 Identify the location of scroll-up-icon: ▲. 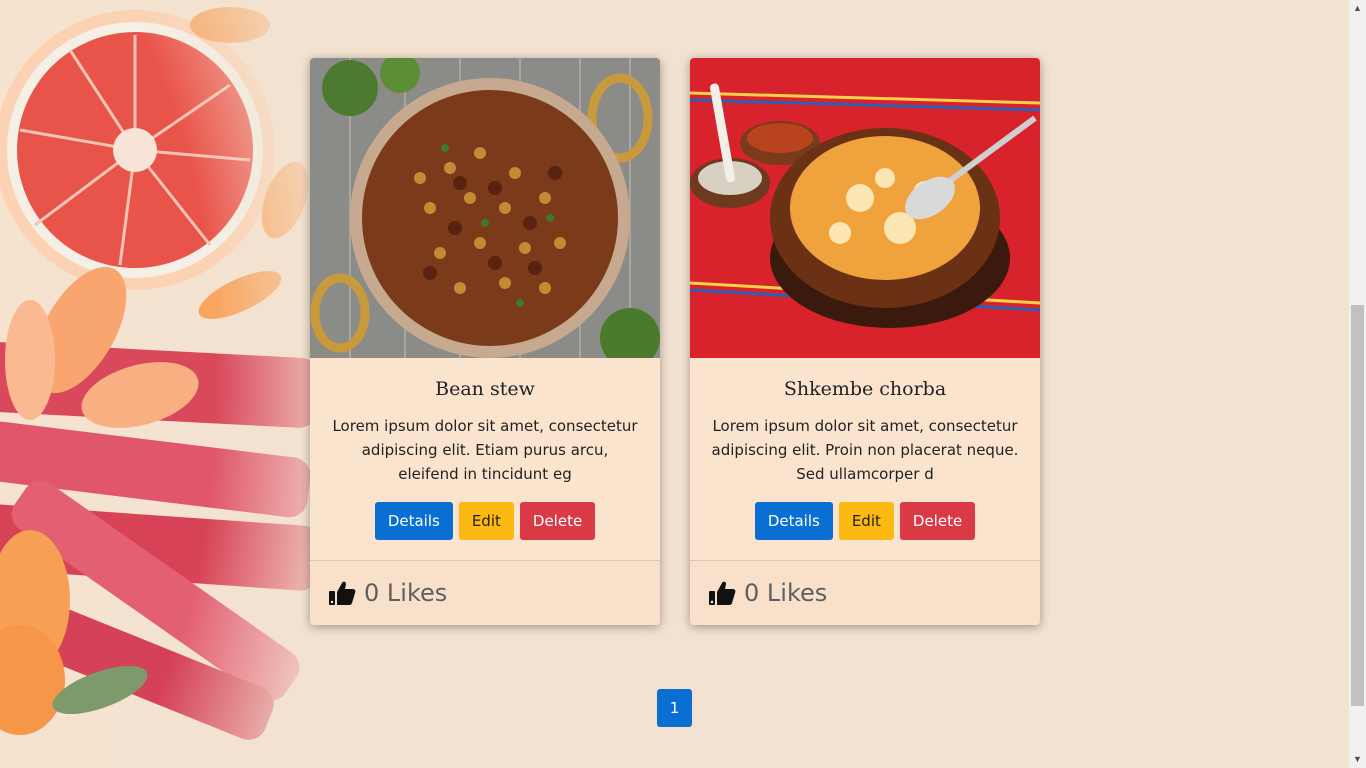
(1357, 8).